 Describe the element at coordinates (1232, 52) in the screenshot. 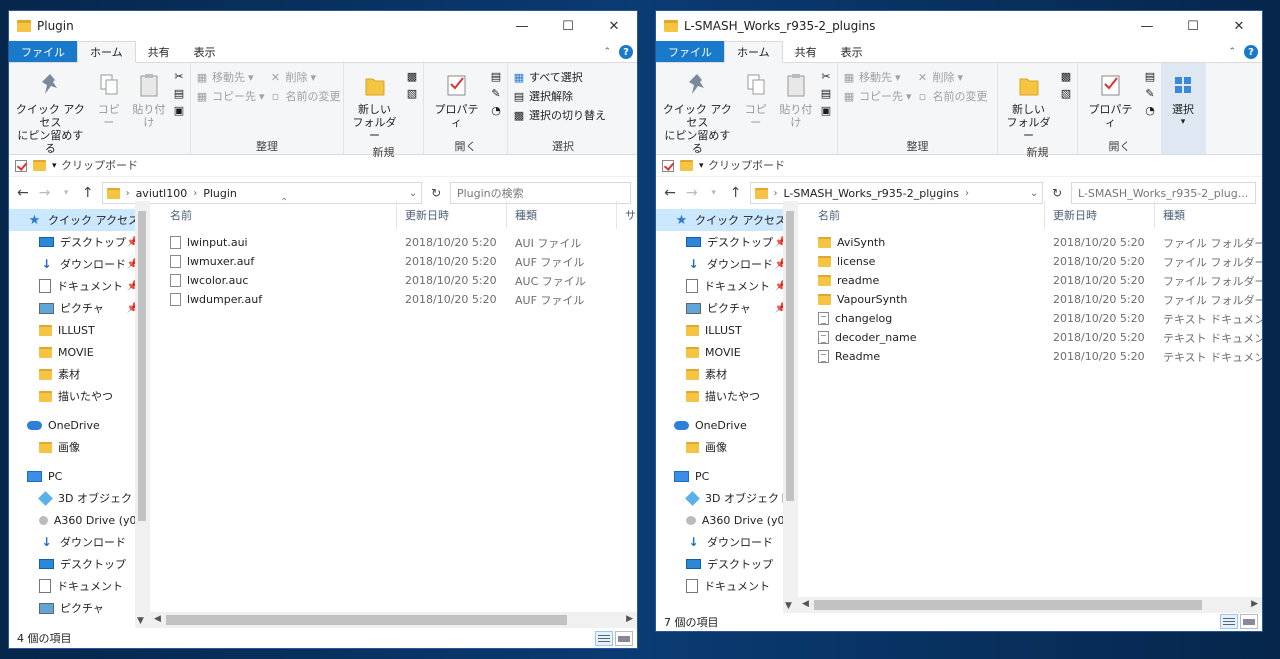

I see `collapse-ribbon-icon: ⌃` at that location.